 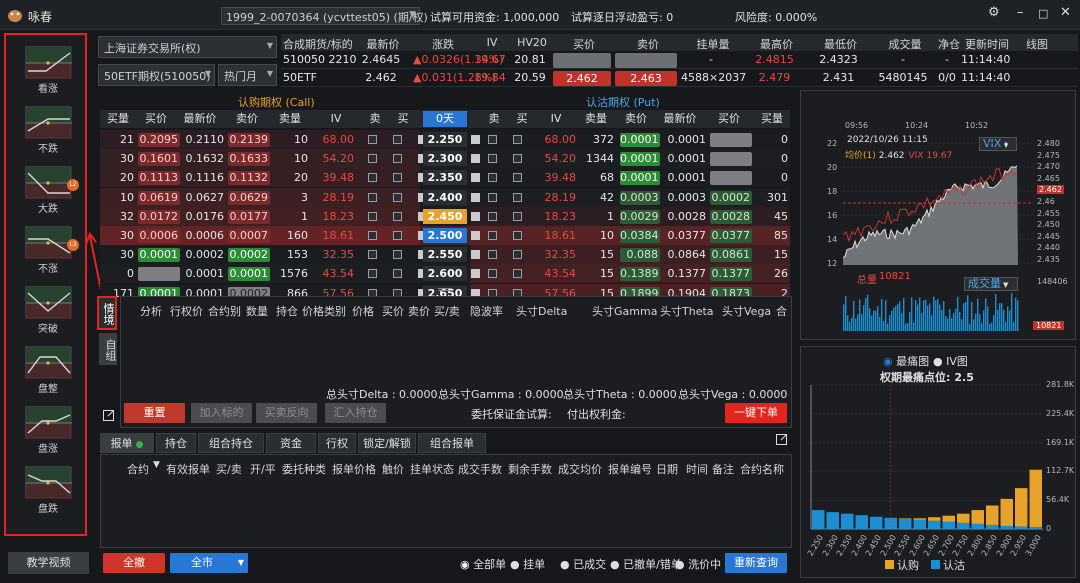 I want to click on minimize-icon: –, so click(x=1020, y=12).